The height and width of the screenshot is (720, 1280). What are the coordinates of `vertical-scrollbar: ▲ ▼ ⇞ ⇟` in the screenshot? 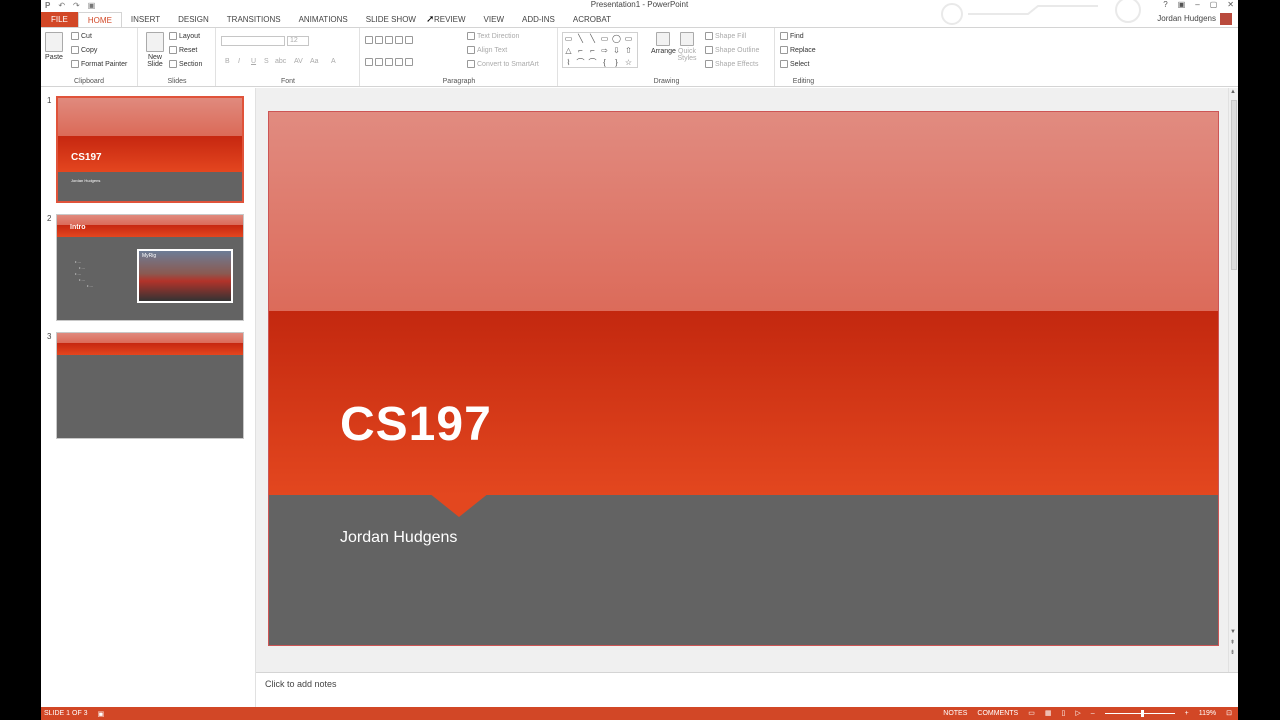 It's located at (1233, 380).